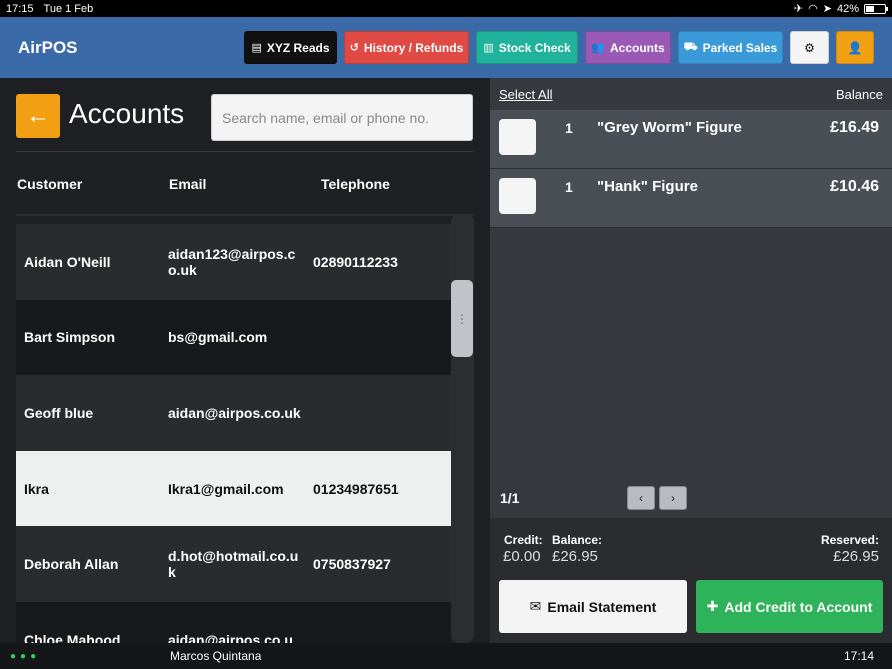 This screenshot has height=669, width=892. Describe the element at coordinates (730, 47) in the screenshot. I see `parked-sales-button: ⛟ Parked Sales` at that location.